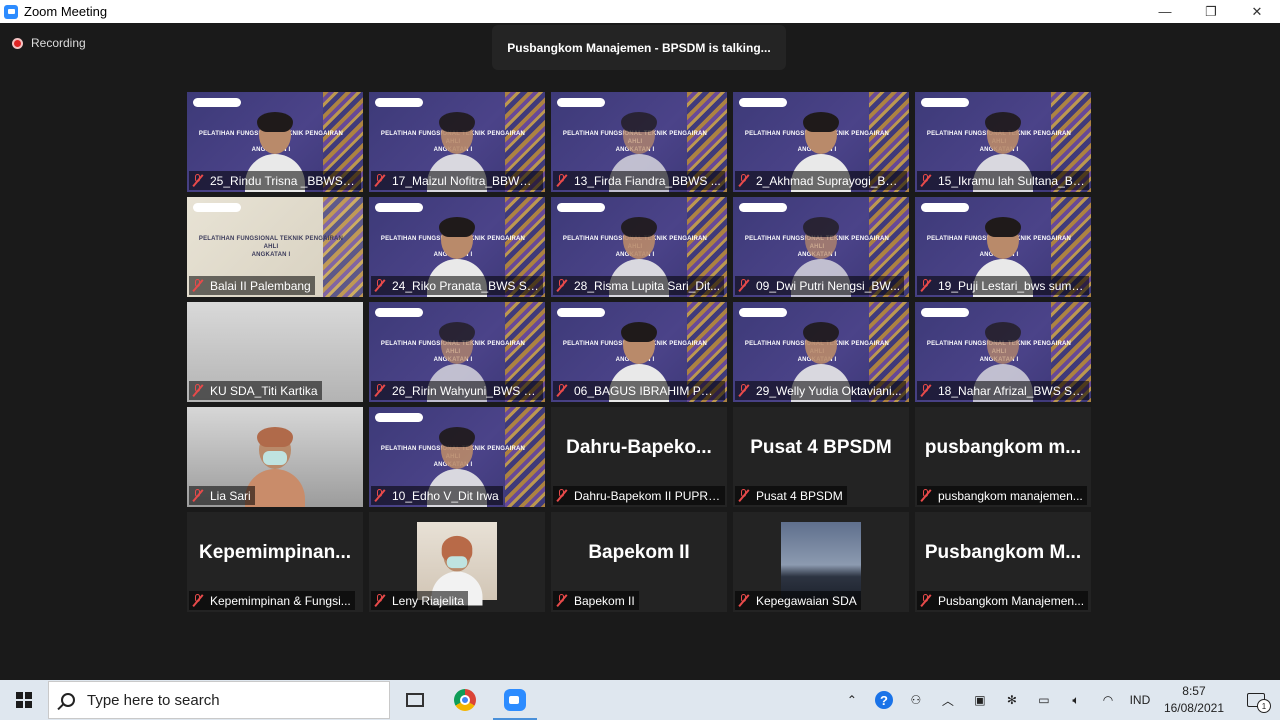 The image size is (1280, 720). Describe the element at coordinates (1256, 700) in the screenshot. I see `action-center-button: 1` at that location.